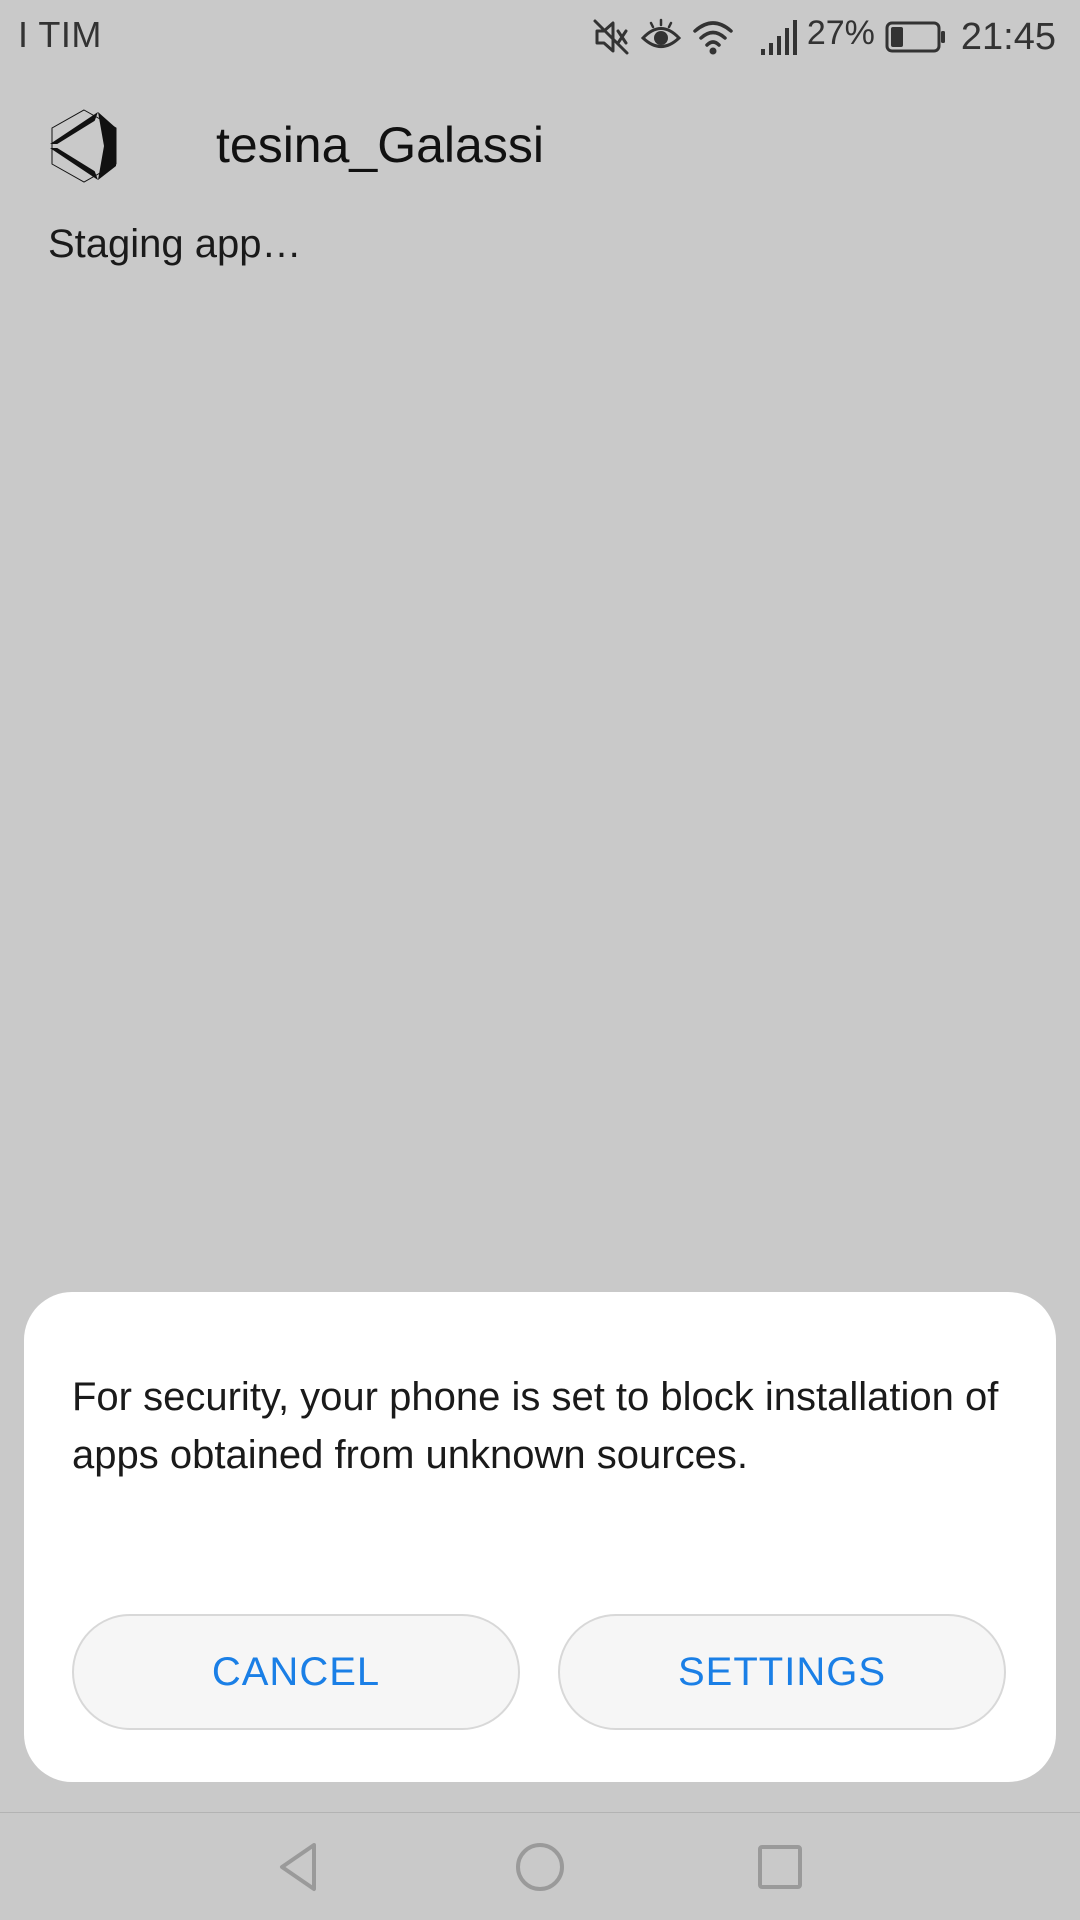 This screenshot has height=1920, width=1080. Describe the element at coordinates (779, 37) in the screenshot. I see `signal-icon` at that location.